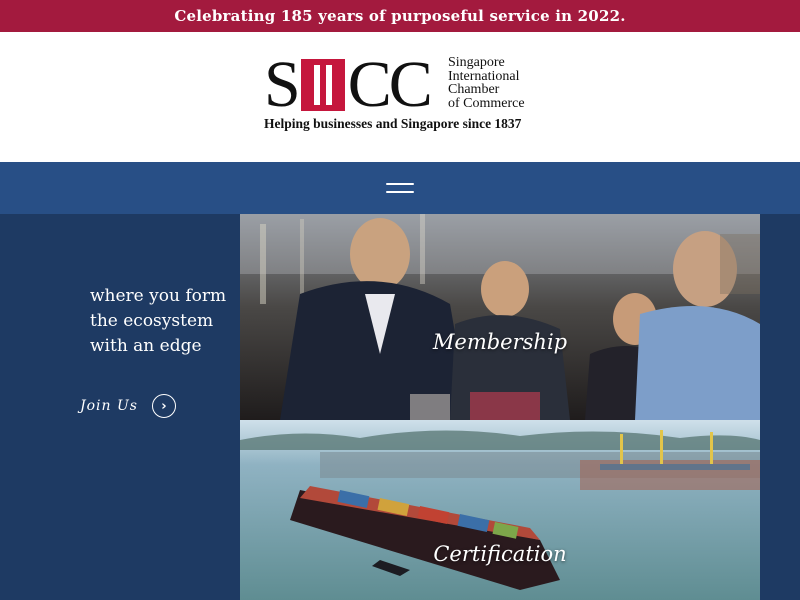 This screenshot has height=600, width=800. I want to click on right-gutter, so click(780, 407).